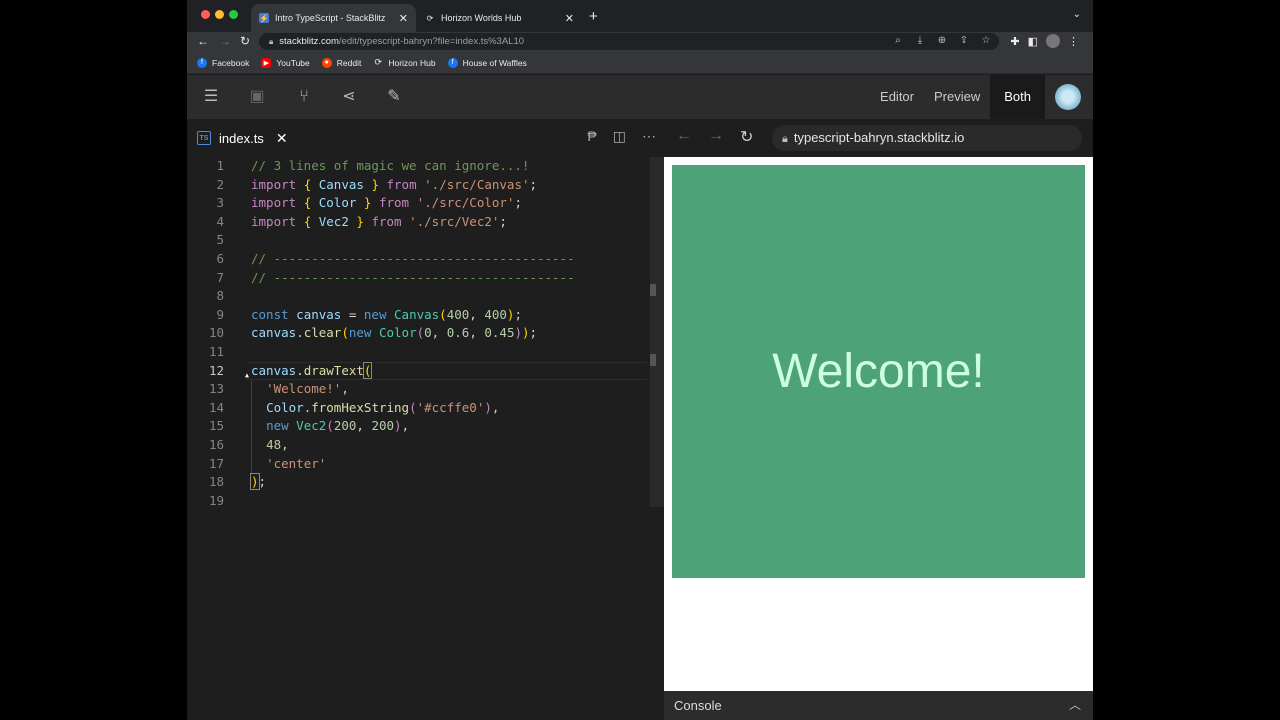  What do you see at coordinates (216, 426) in the screenshot?
I see `line-number: 15` at bounding box center [216, 426].